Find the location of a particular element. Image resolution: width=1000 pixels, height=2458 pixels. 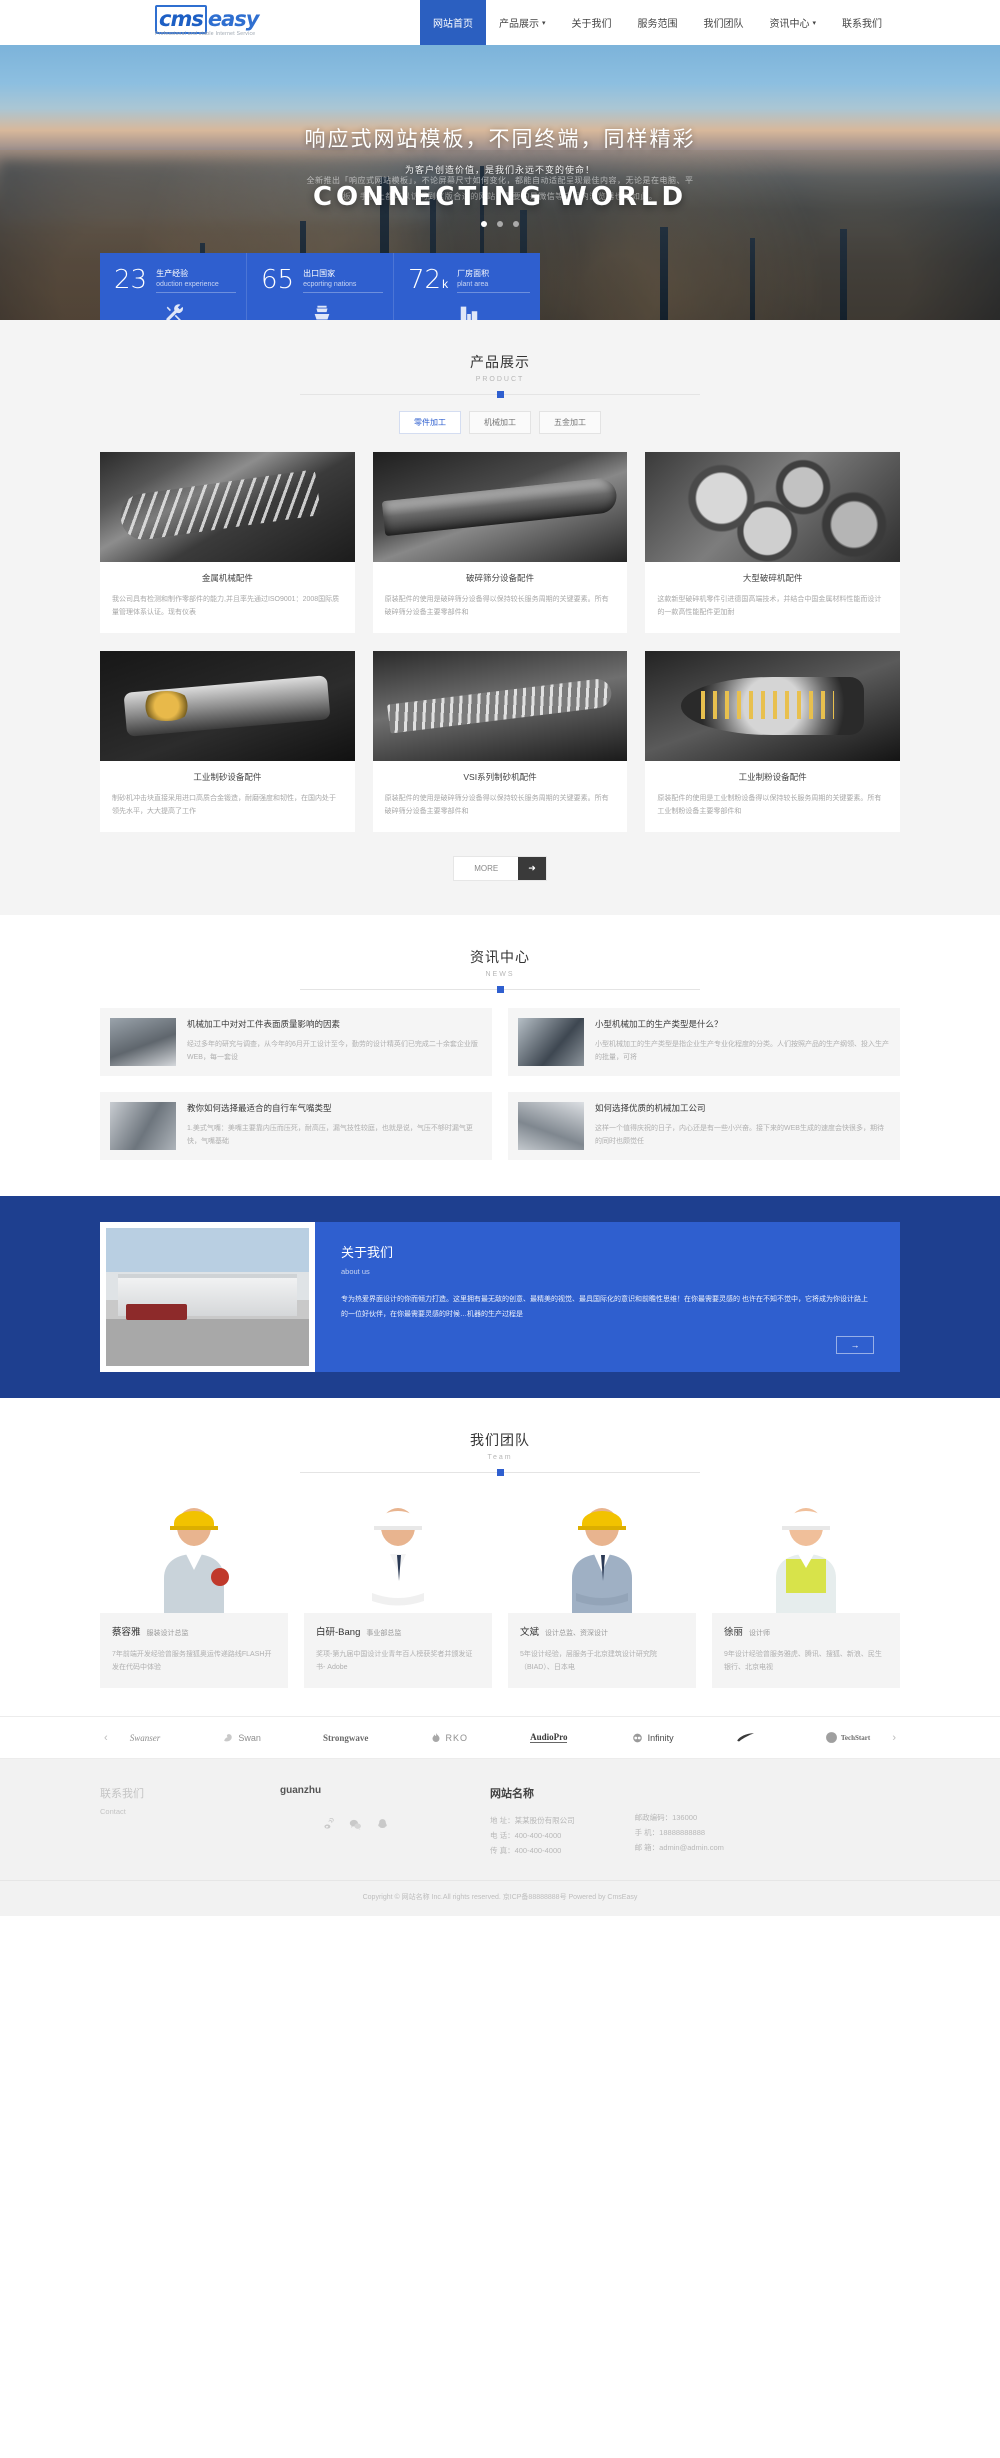

wechat-icon is located at coordinates (355, 1824).